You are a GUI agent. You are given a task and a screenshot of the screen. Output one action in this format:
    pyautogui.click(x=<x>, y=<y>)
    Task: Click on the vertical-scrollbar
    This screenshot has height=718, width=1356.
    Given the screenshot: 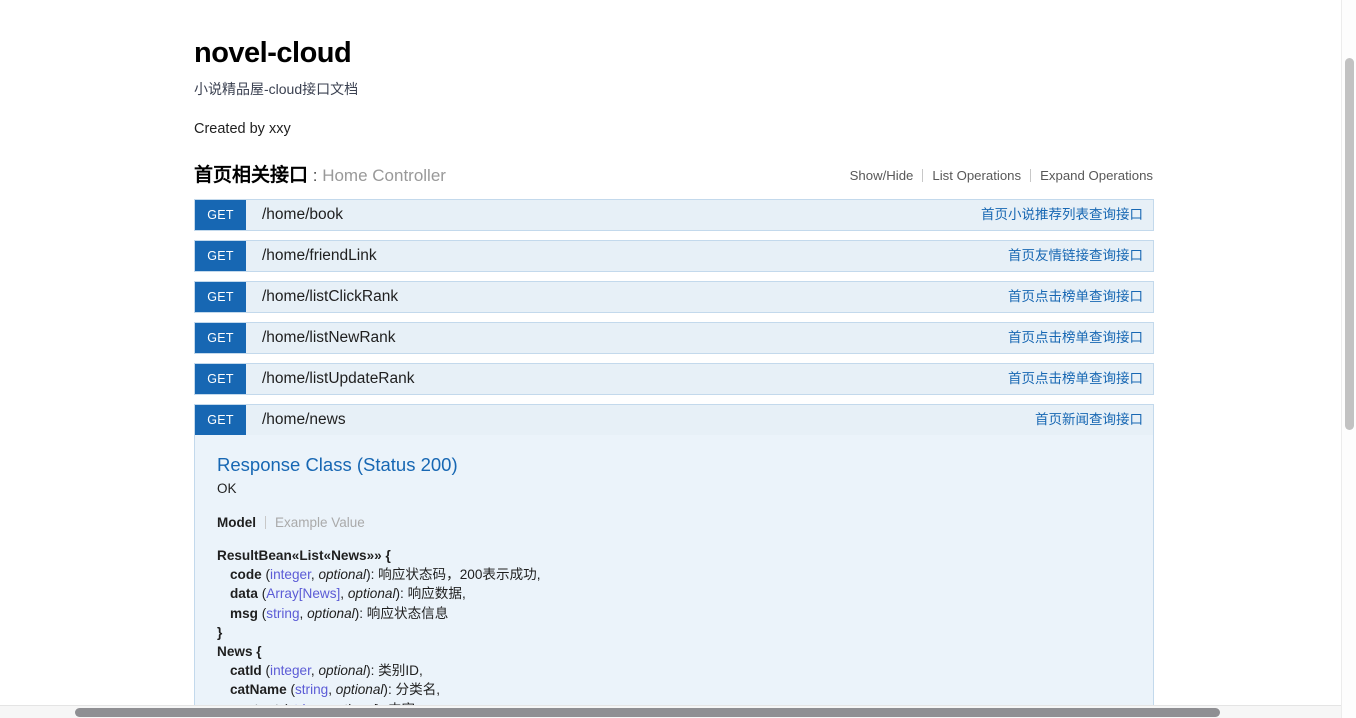 What is the action you would take?
    pyautogui.click(x=1348, y=359)
    